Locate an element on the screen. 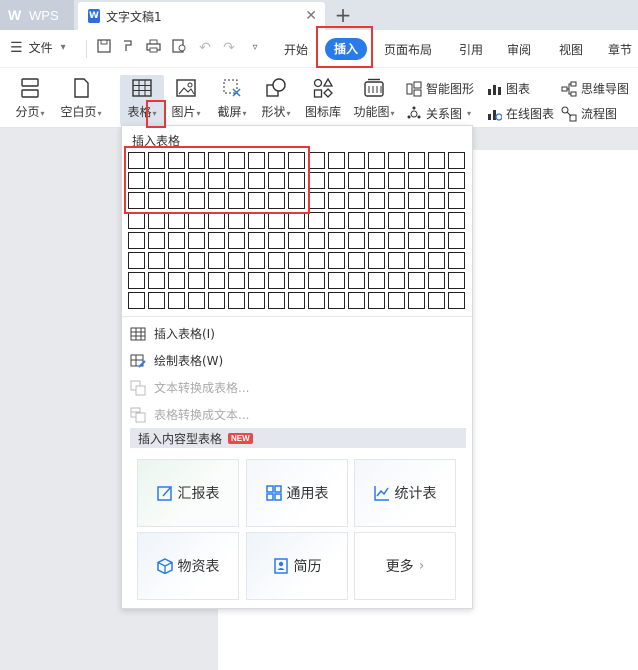 This screenshot has height=670, width=638. blank-page-button: 空白页▾ is located at coordinates (81, 98).